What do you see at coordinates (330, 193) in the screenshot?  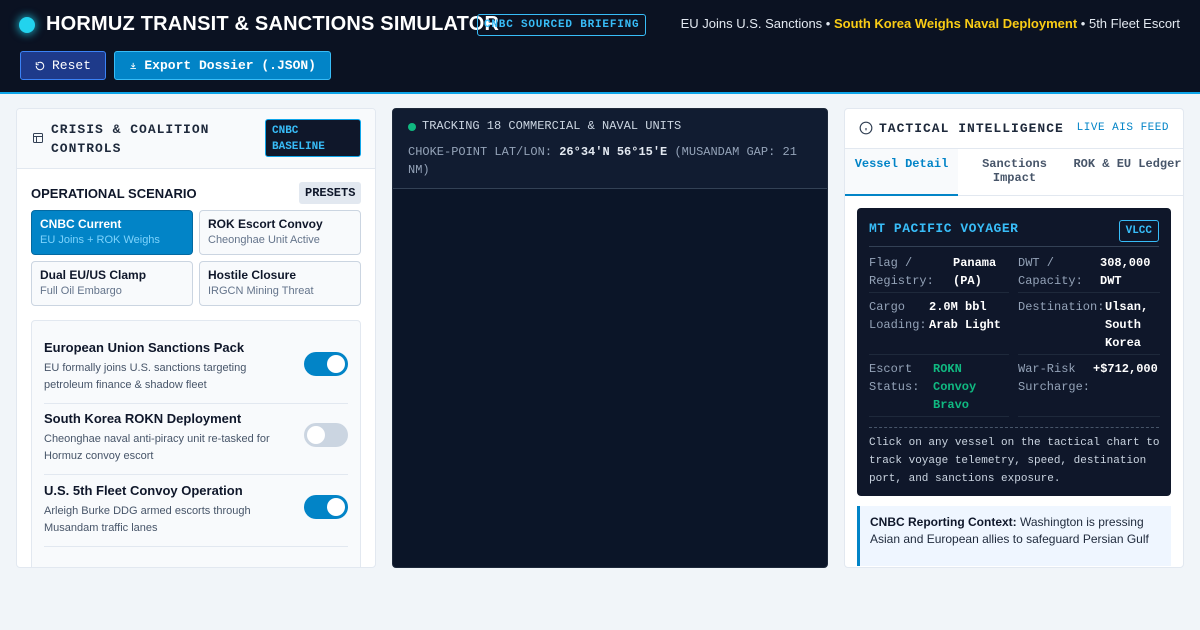 I see `presets-label: PRESETS` at bounding box center [330, 193].